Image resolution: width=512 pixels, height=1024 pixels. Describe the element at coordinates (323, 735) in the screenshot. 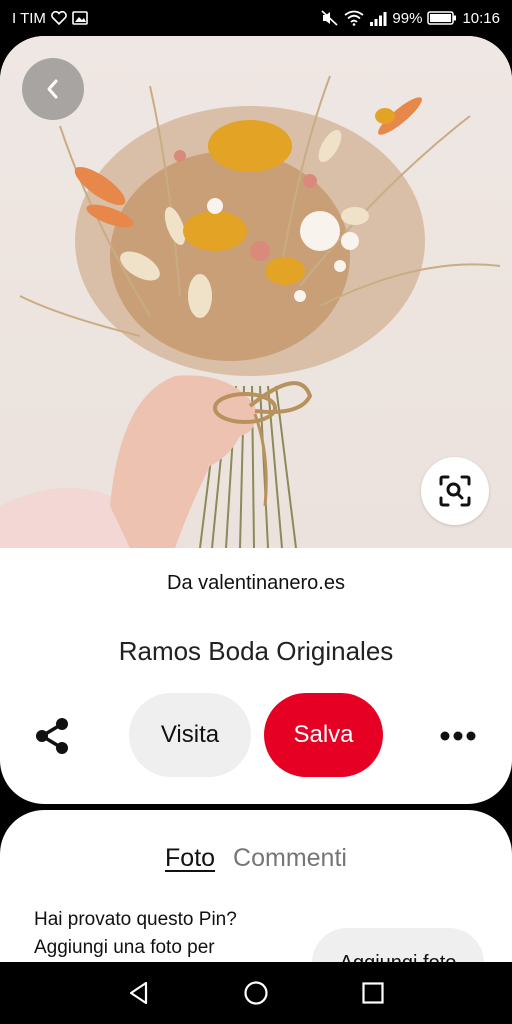

I see `save-button: Salva` at that location.